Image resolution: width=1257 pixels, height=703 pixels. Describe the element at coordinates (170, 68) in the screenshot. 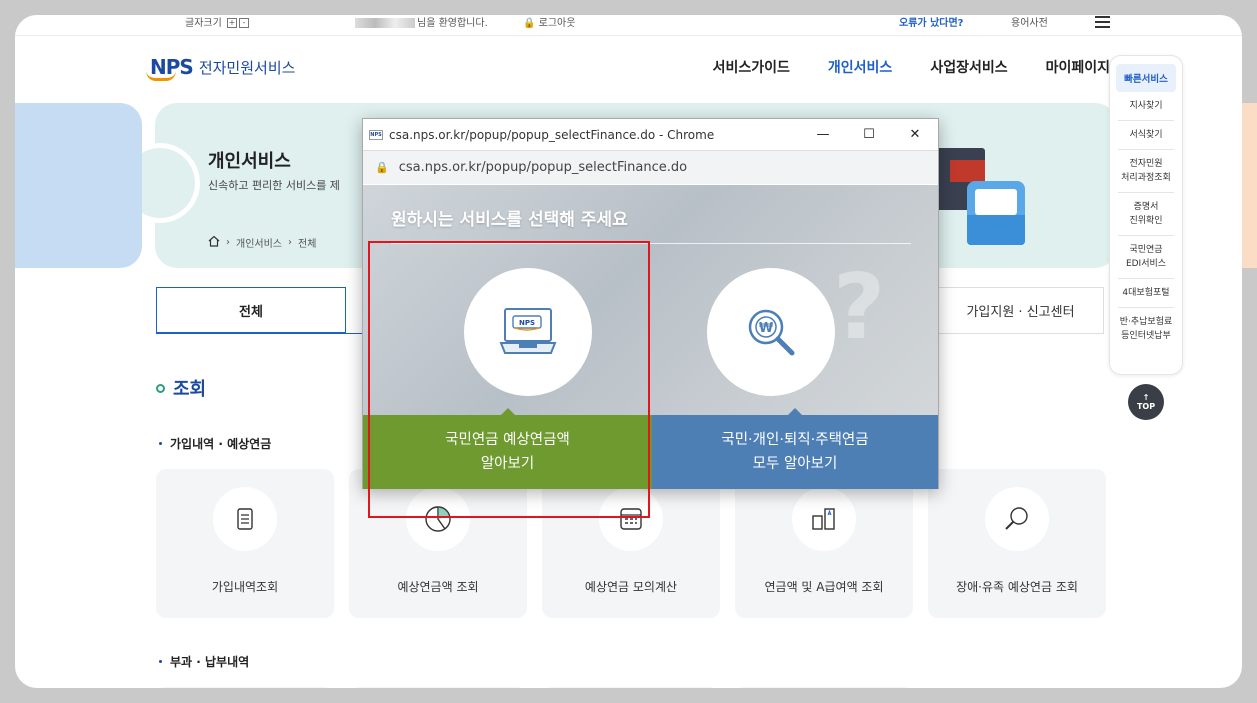

I see `nps-logo: NPS` at that location.